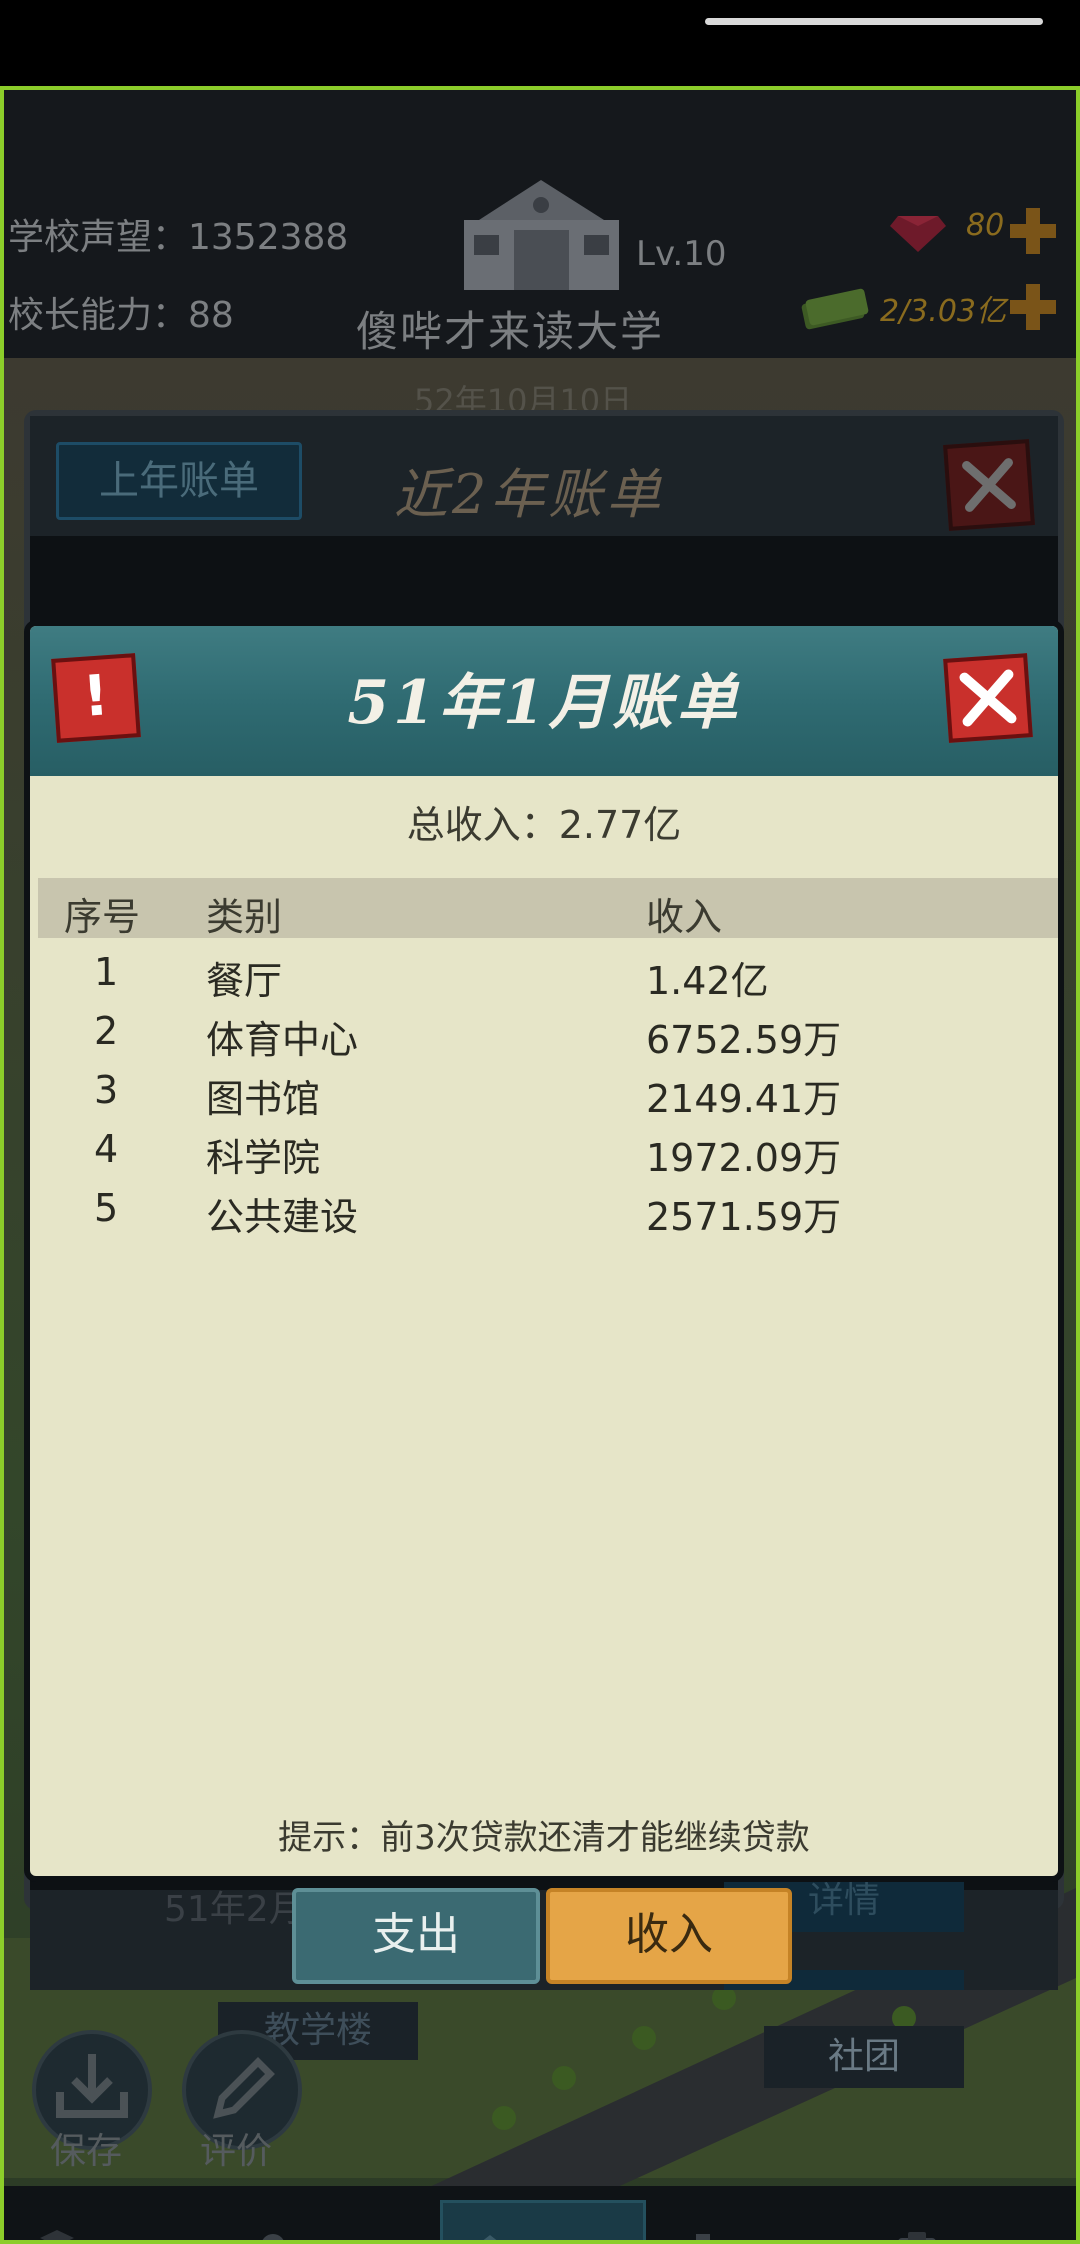 The image size is (1080, 2244). Describe the element at coordinates (416, 1936) in the screenshot. I see `expense-tab: 支出` at that location.